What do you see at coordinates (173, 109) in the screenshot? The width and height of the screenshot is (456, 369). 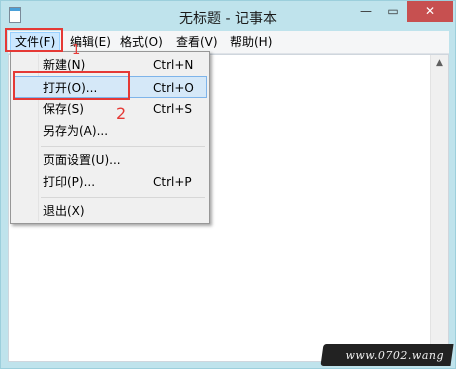 I see `menu-item-shortcut: Ctrl+S` at bounding box center [173, 109].